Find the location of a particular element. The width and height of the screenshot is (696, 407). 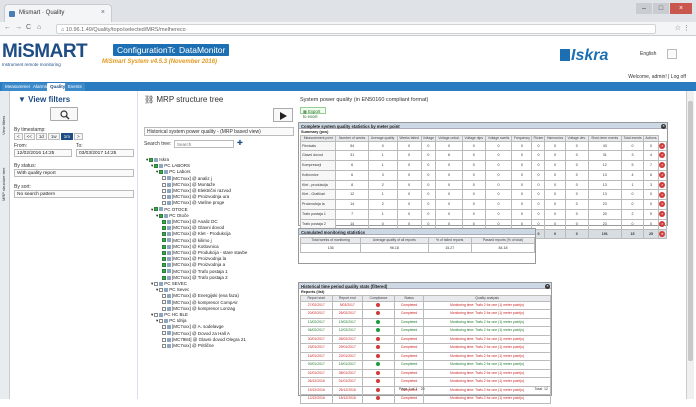

close-tab-icon: × is located at coordinates (103, 12).